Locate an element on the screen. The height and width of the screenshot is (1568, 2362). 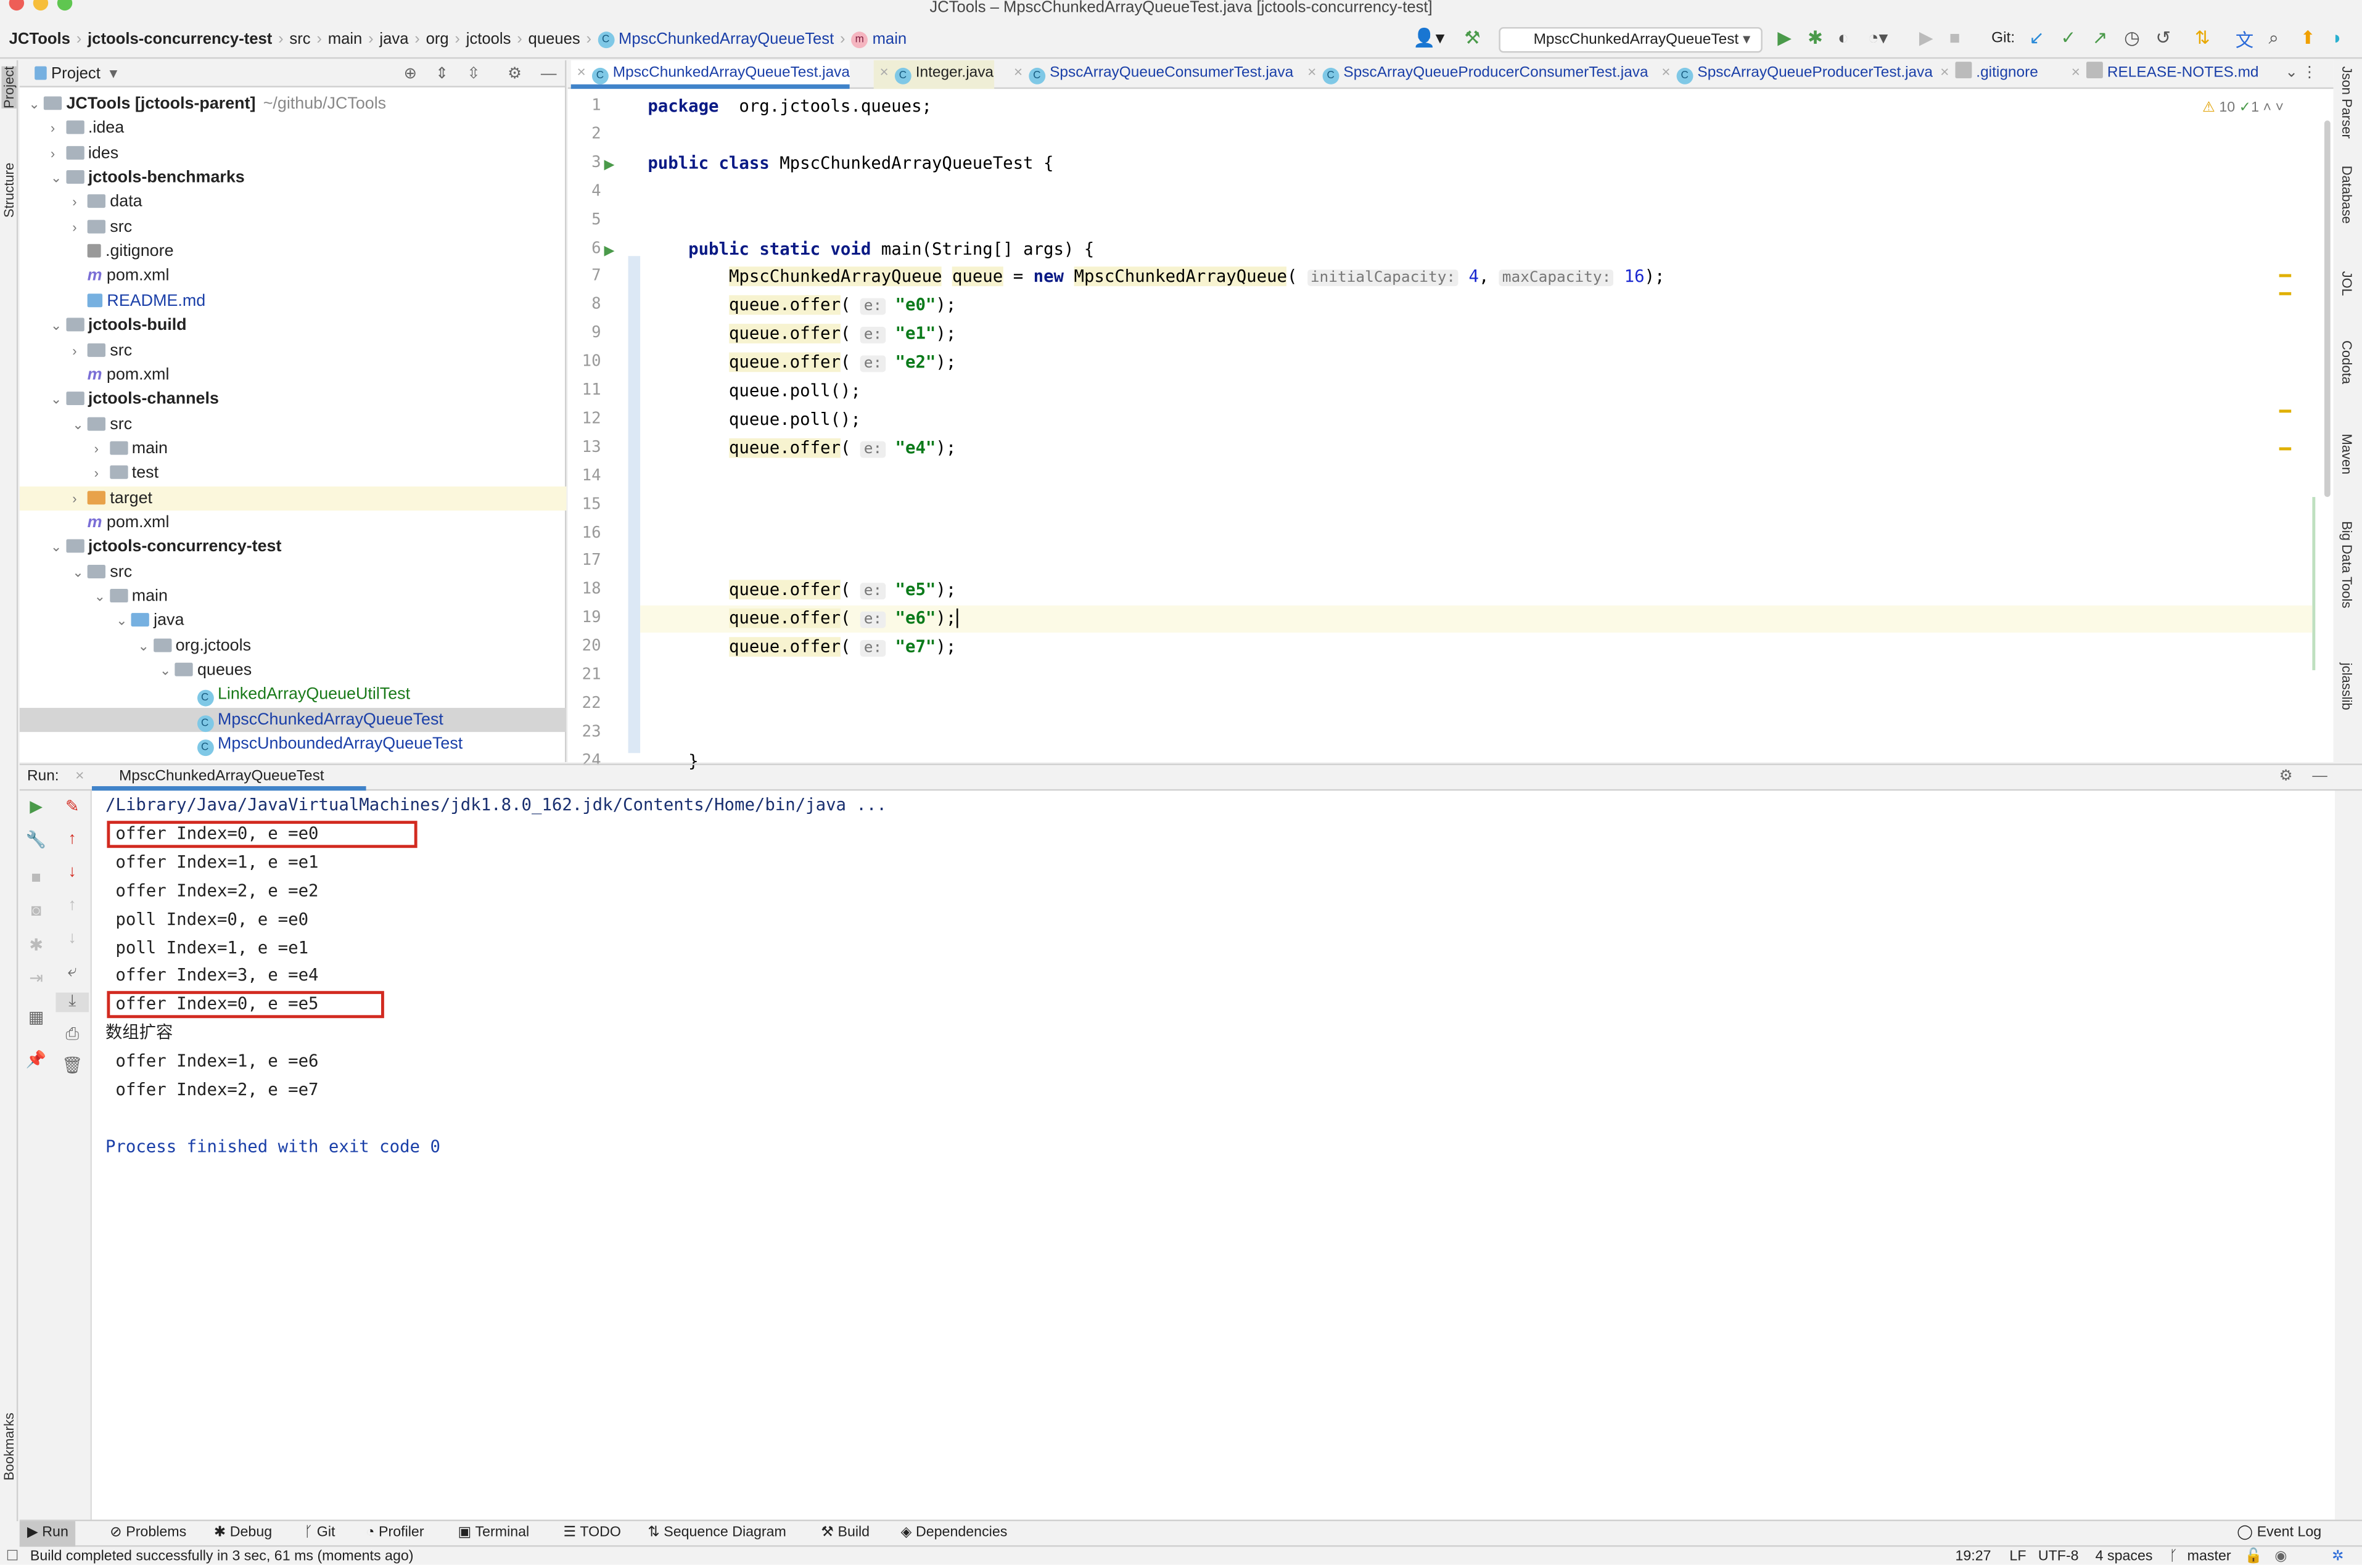
run-tab: MpscChunkedArrayQueueTest is located at coordinates (228, 778).